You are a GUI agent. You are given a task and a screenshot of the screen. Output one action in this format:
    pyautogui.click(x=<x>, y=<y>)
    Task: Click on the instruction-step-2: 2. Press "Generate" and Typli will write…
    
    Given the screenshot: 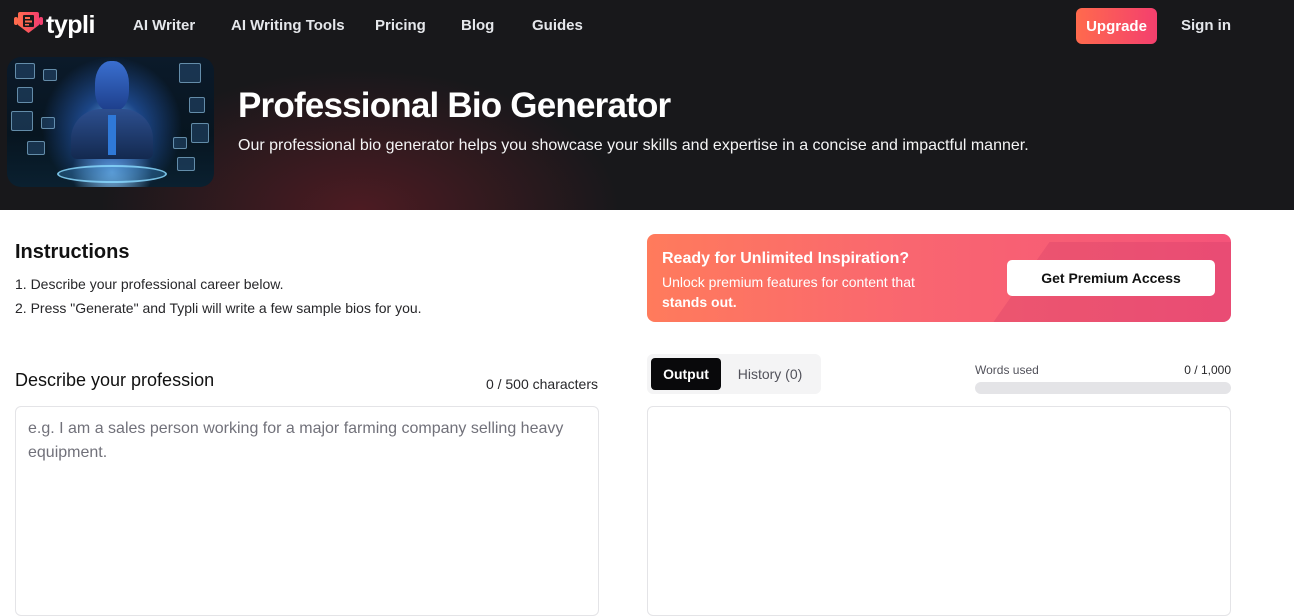 What is the action you would take?
    pyautogui.click(x=218, y=308)
    